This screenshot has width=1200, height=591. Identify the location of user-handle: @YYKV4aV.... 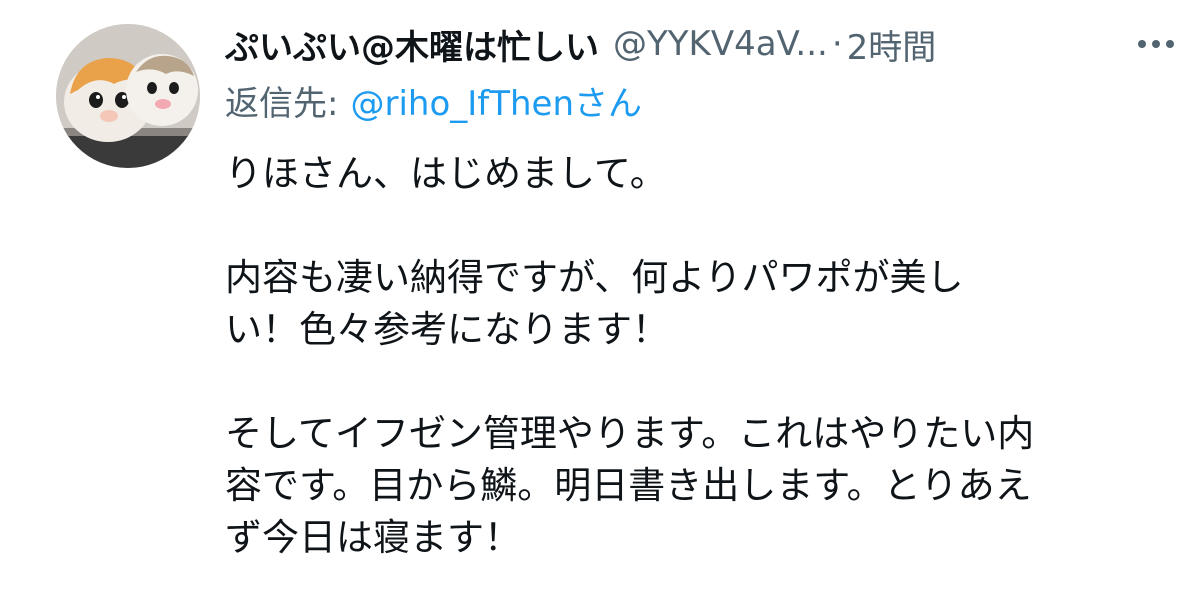
(720, 44).